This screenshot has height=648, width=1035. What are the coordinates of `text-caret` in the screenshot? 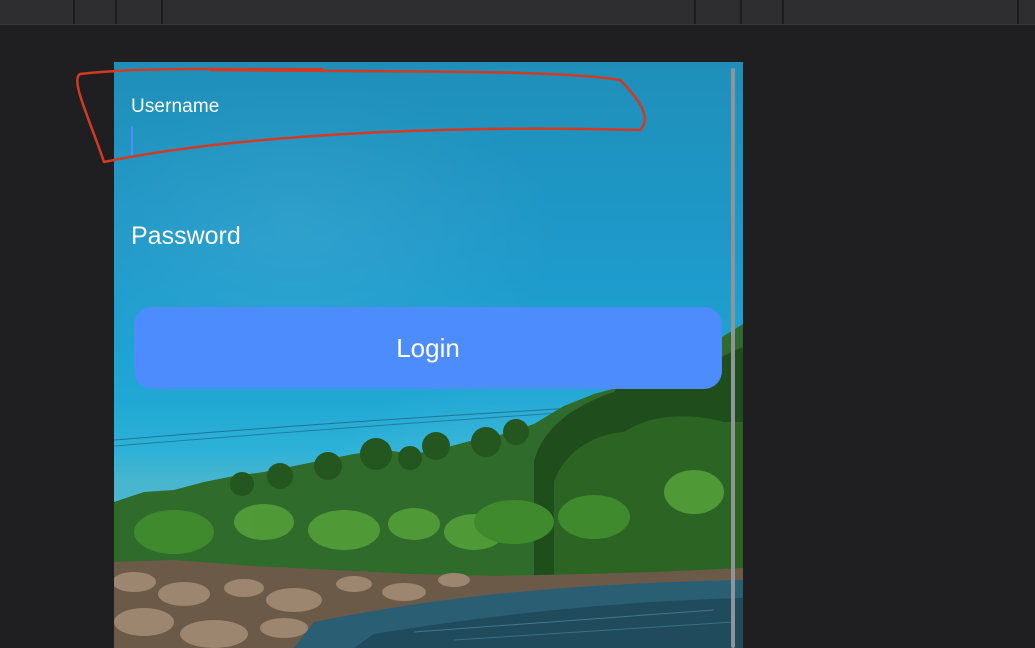 It's located at (132, 142).